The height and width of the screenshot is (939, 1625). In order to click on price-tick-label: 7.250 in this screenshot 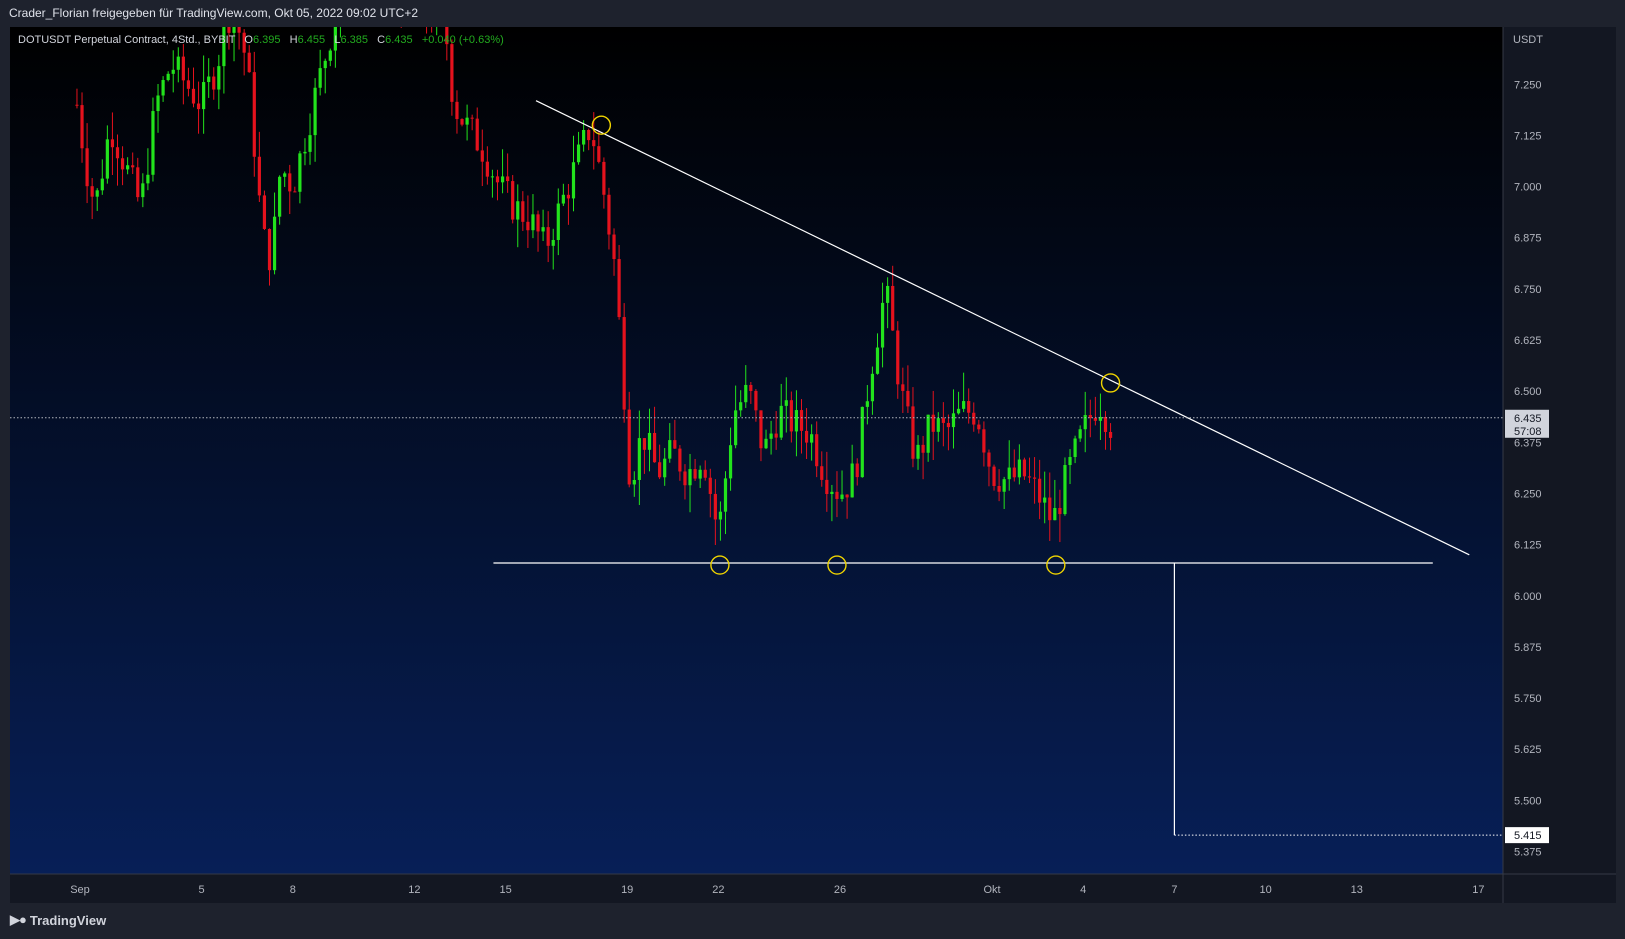, I will do `click(1528, 85)`.